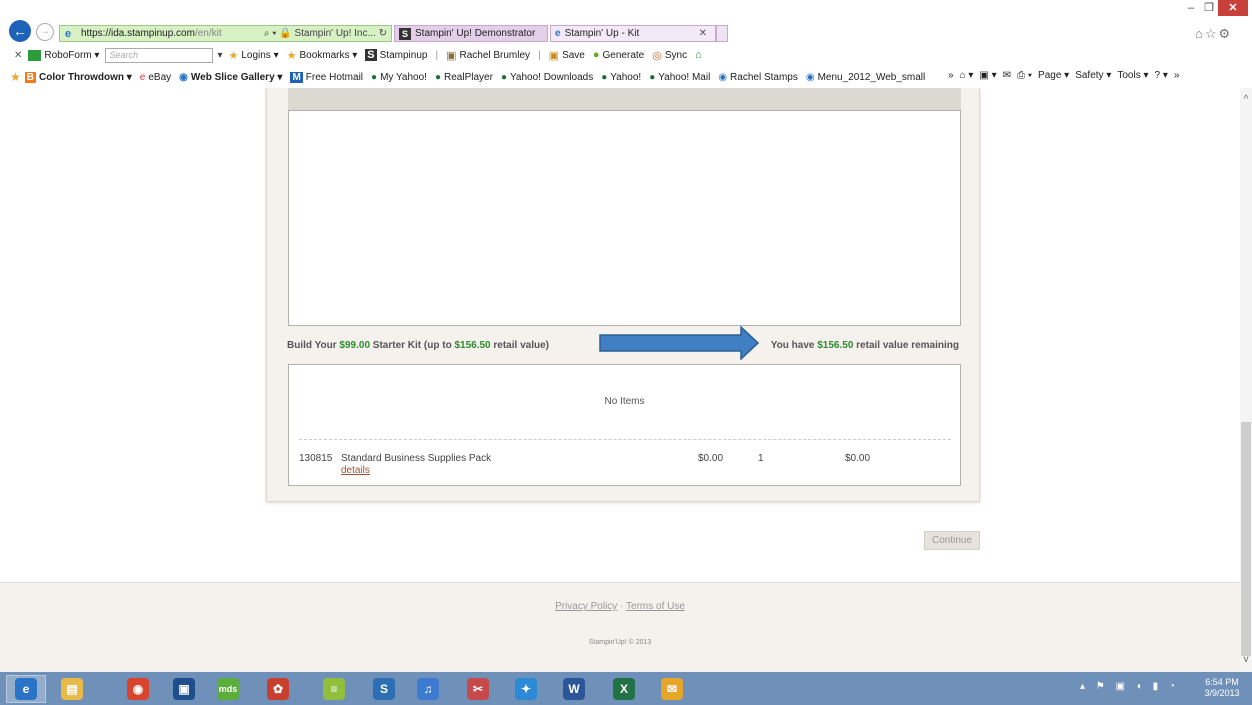  I want to click on close-window-button: ✕, so click(1233, 8).